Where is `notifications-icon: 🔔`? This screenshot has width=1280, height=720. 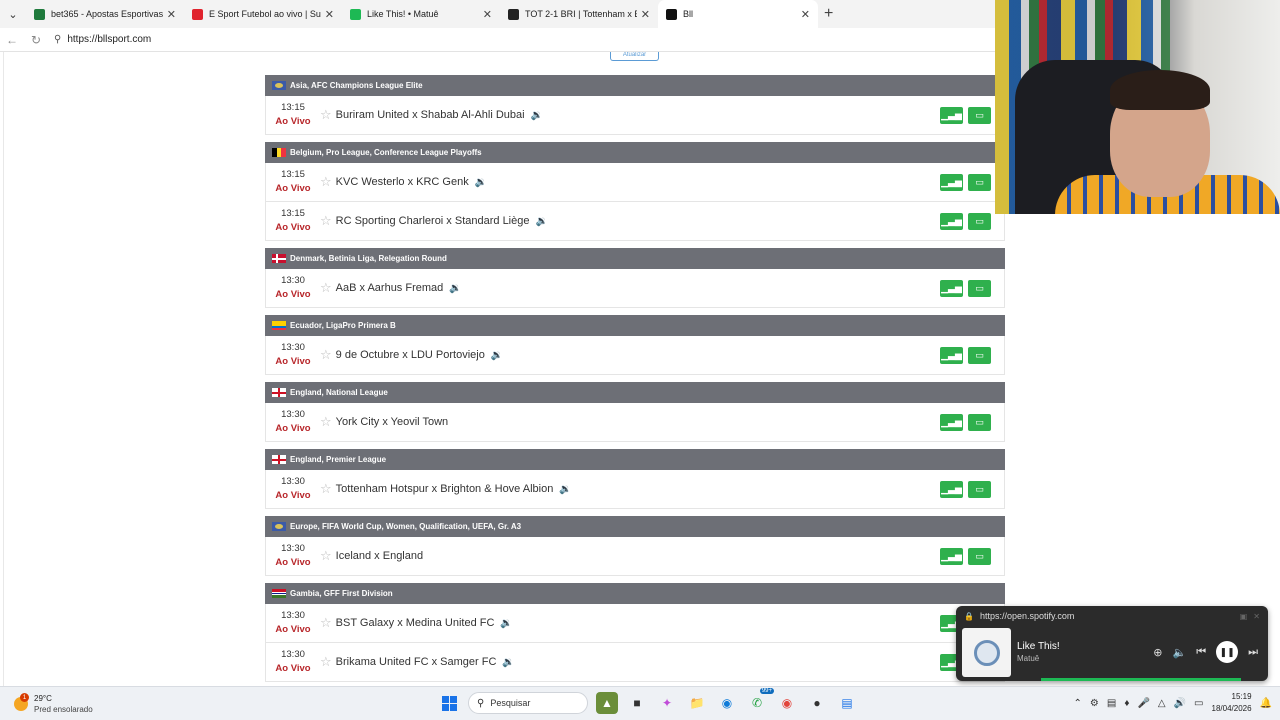
notifications-icon: 🔔 is located at coordinates (1266, 703).